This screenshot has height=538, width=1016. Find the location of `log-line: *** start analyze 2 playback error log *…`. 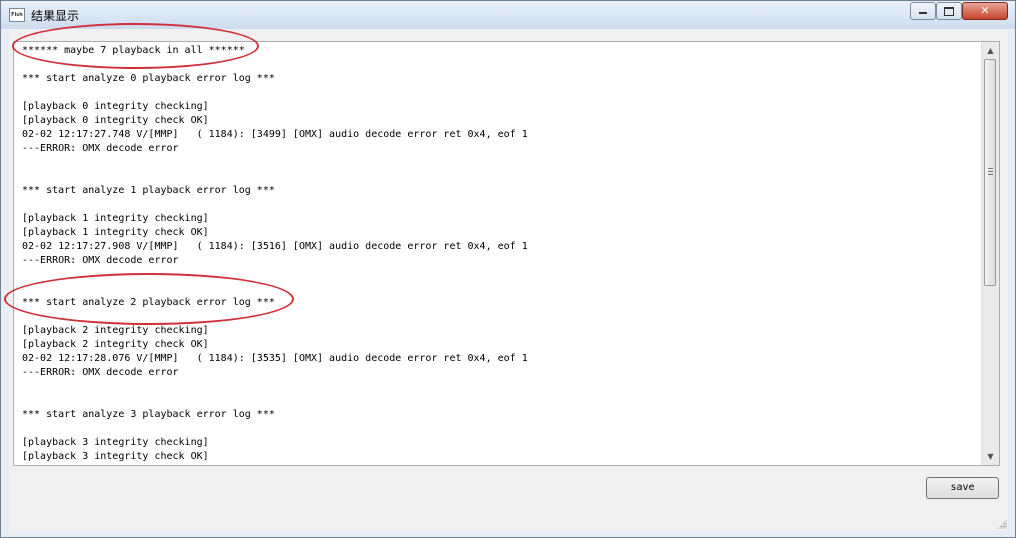

log-line: *** start analyze 2 playback error log *… is located at coordinates (148, 302).